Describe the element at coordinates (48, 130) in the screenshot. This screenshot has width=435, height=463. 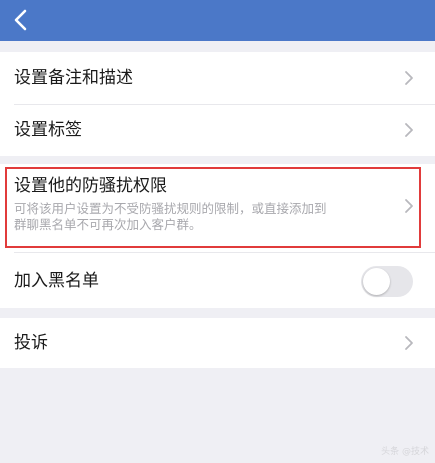
I see `tags-label: 设置标签` at that location.